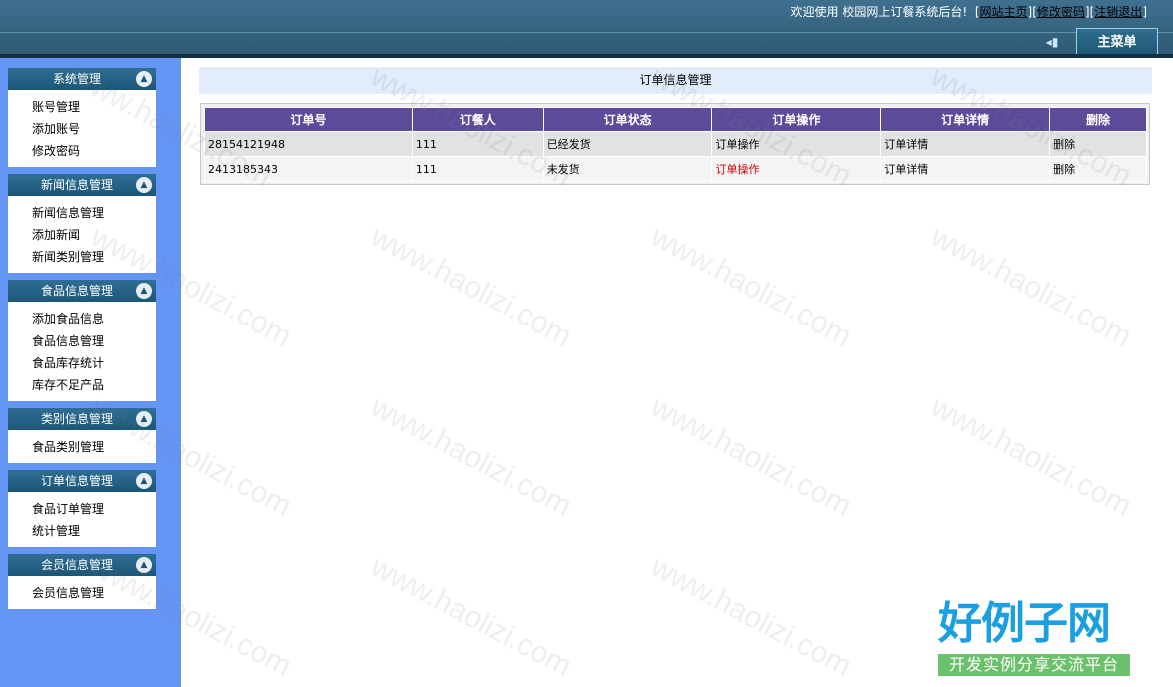  I want to click on change-password-link: 修改密码, so click(1061, 12).